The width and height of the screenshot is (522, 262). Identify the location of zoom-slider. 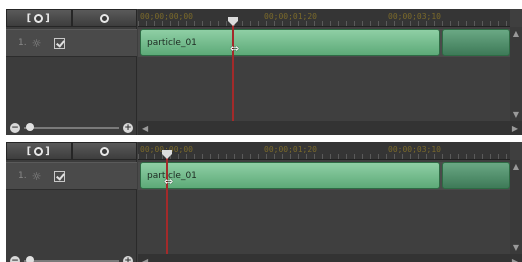
(71, 127).